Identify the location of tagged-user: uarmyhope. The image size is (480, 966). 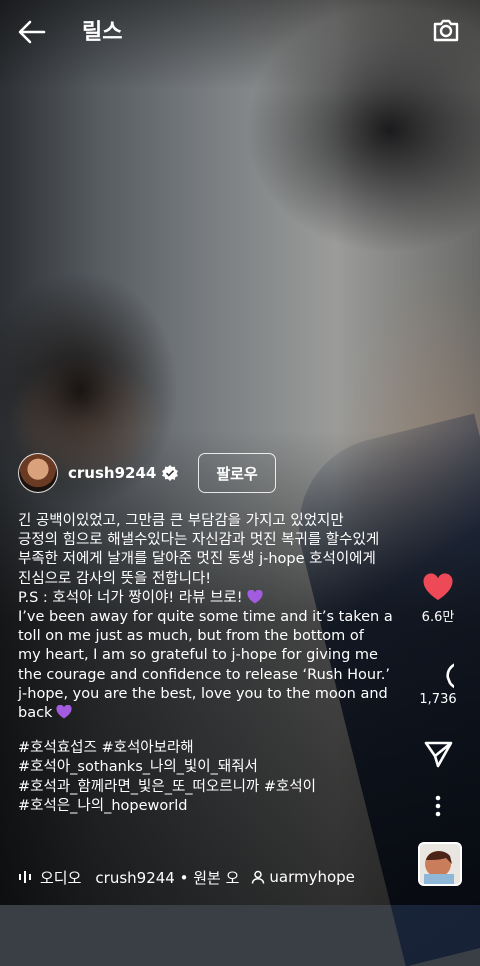
(312, 877).